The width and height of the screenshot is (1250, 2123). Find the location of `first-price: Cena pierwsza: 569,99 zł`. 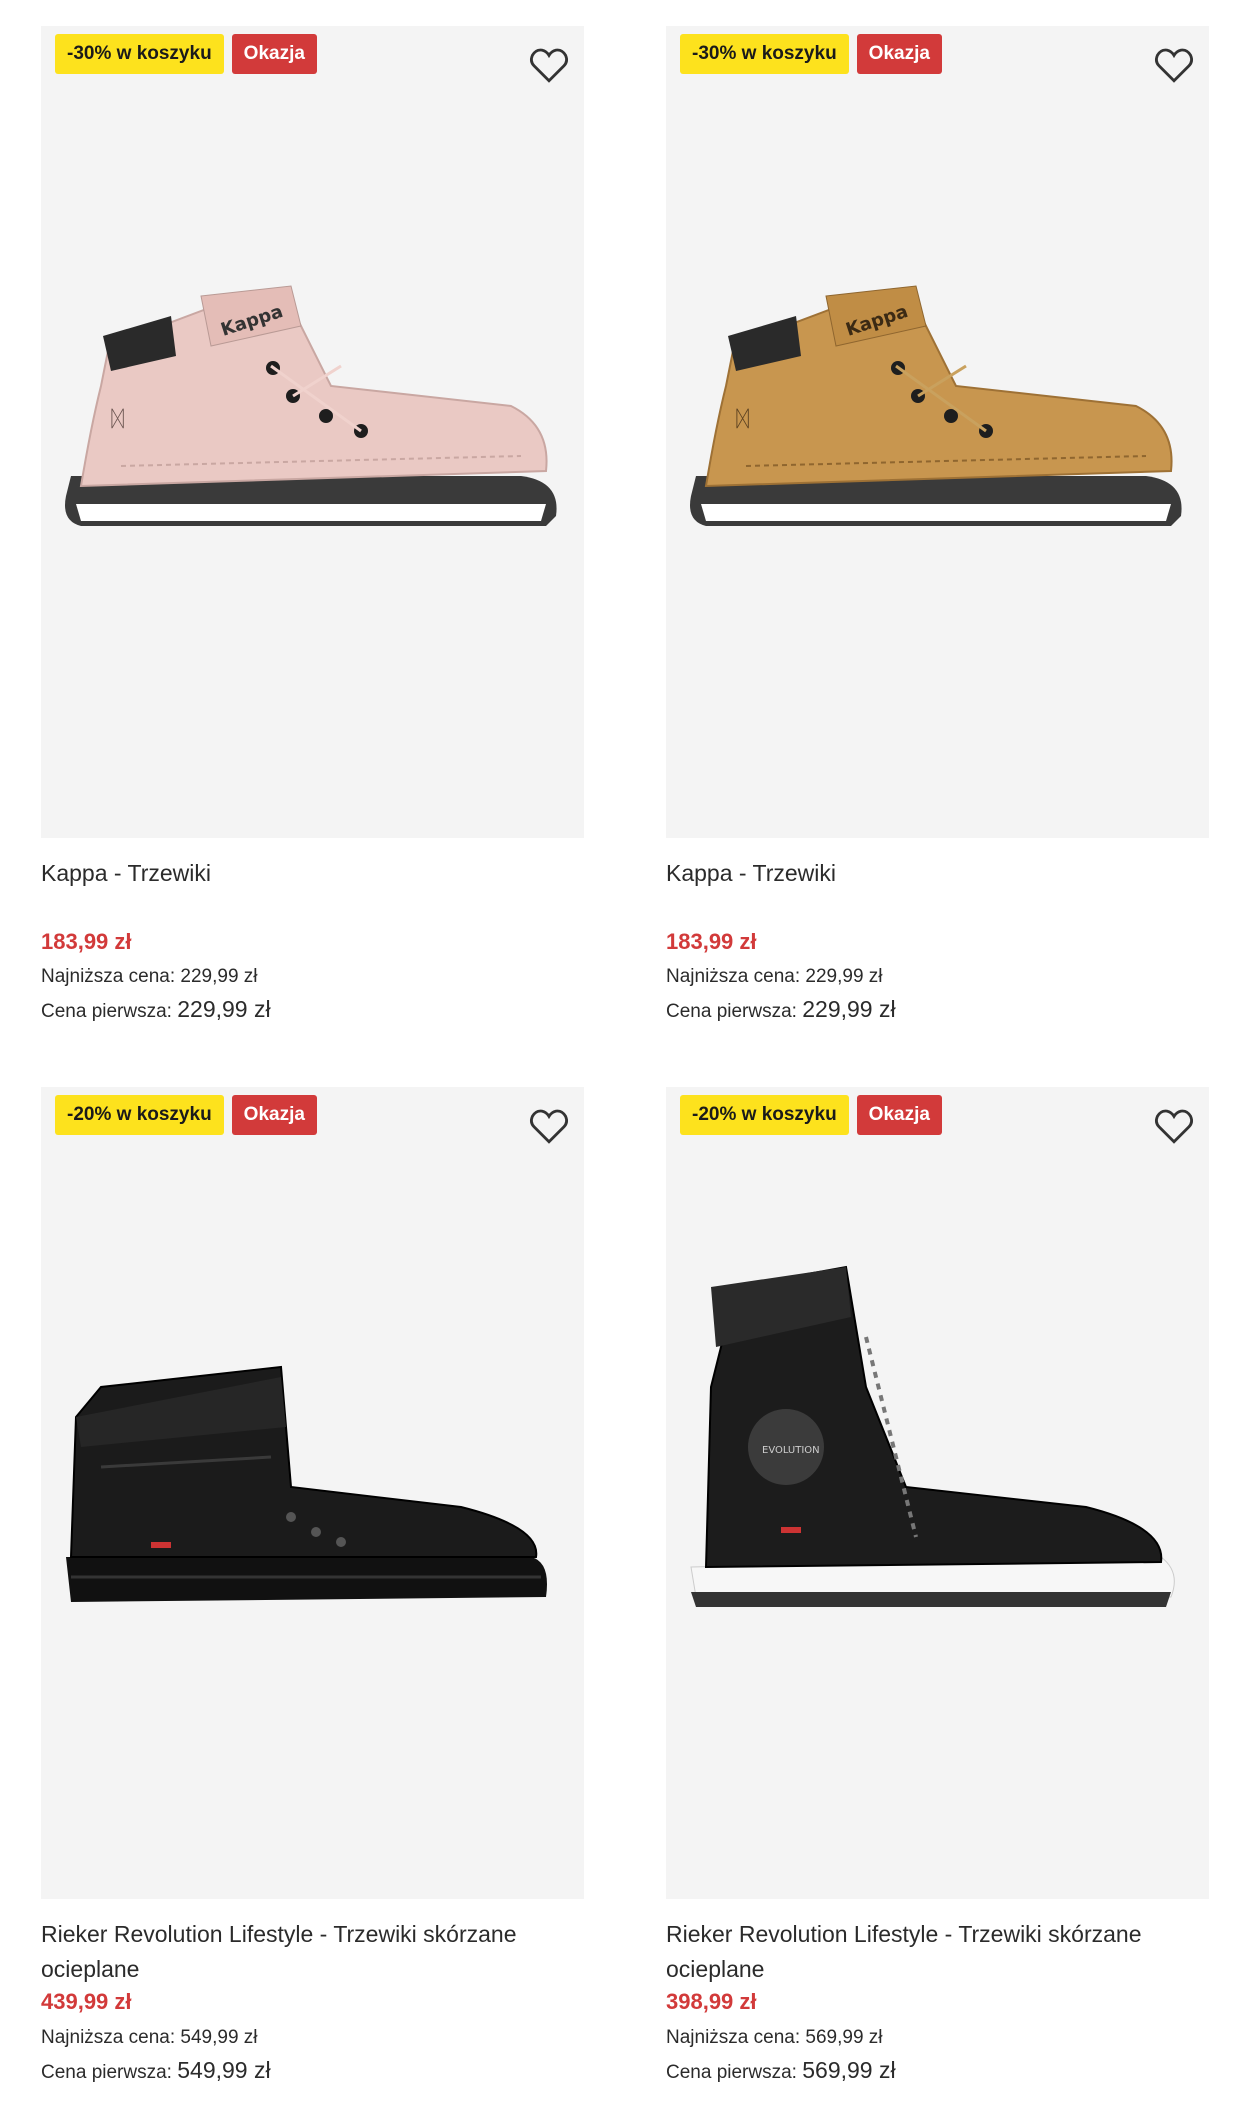

first-price: Cena pierwsza: 569,99 zł is located at coordinates (781, 2070).